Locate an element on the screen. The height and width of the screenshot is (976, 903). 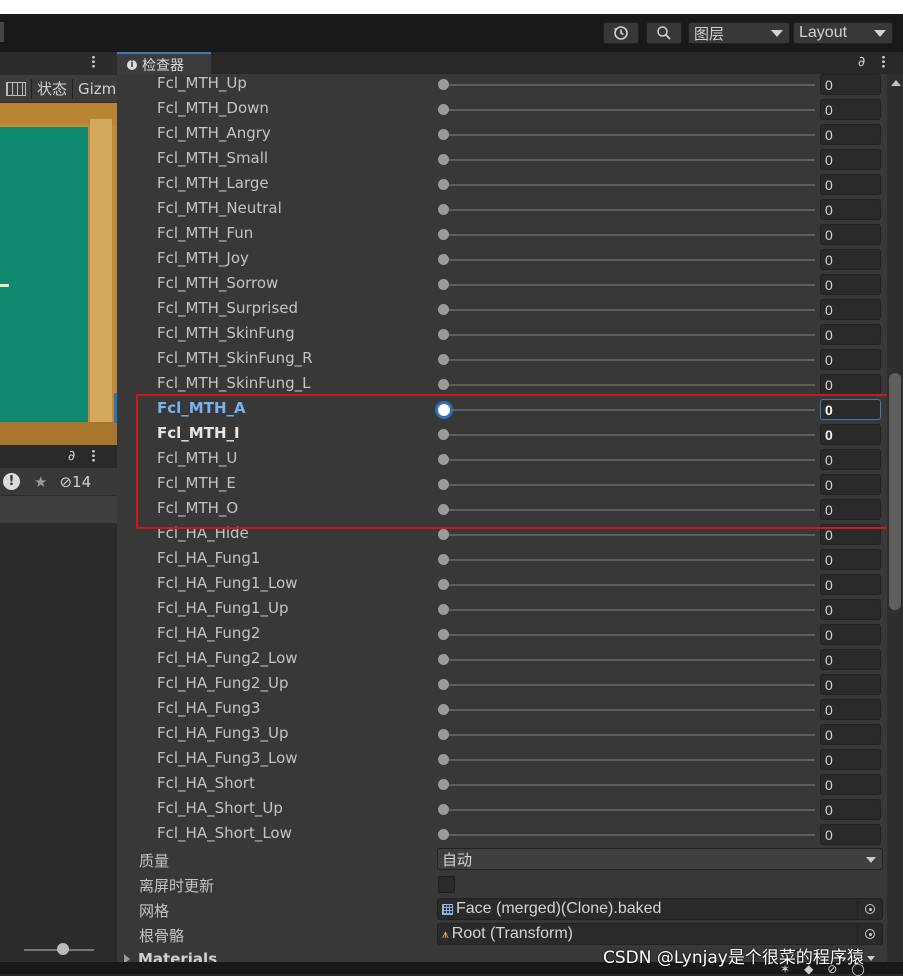
inspector-lock-icon: ∂ is located at coordinates (861, 62).